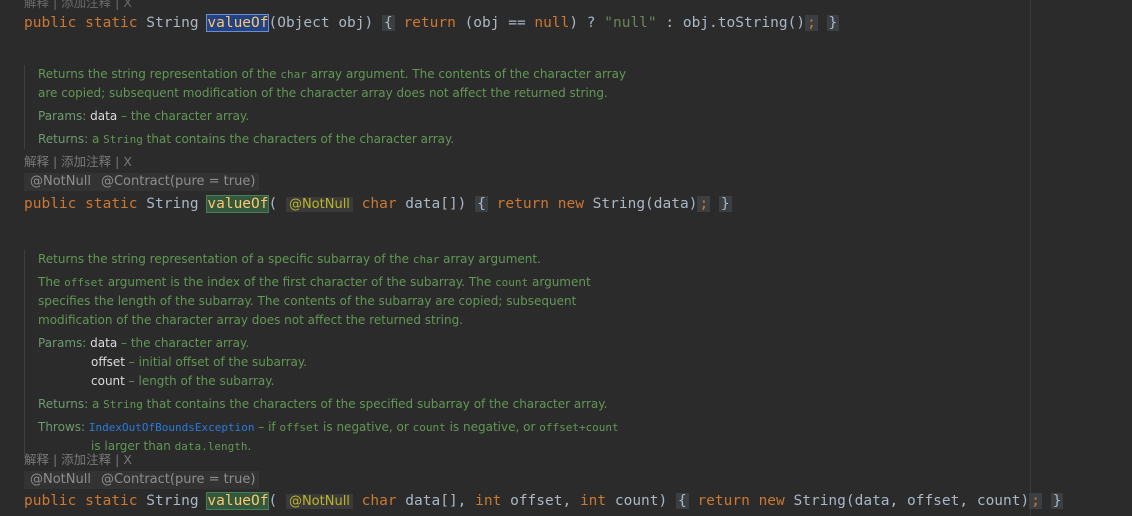 The height and width of the screenshot is (516, 1132). What do you see at coordinates (183, 381) in the screenshot?
I see `doc2-param-count: count – length of the subarray.` at bounding box center [183, 381].